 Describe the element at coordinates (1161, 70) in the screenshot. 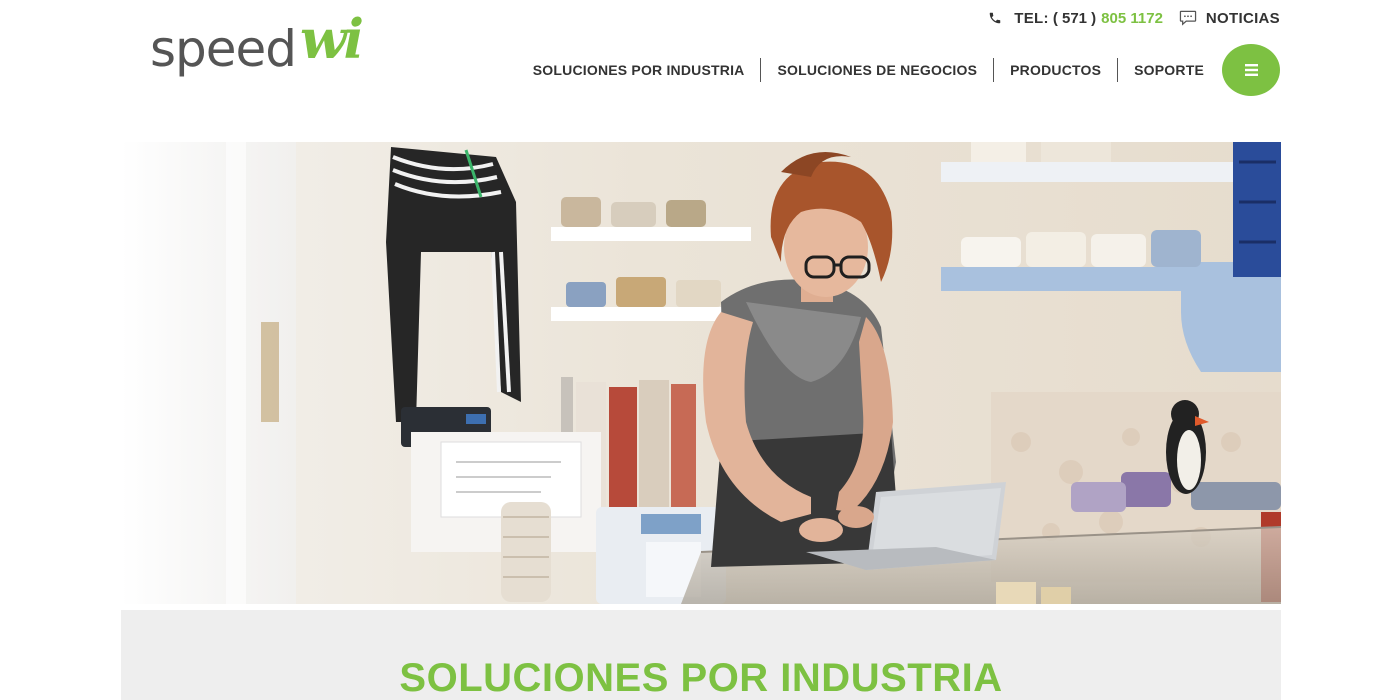

I see `nav-soporte: SOPORTE` at that location.